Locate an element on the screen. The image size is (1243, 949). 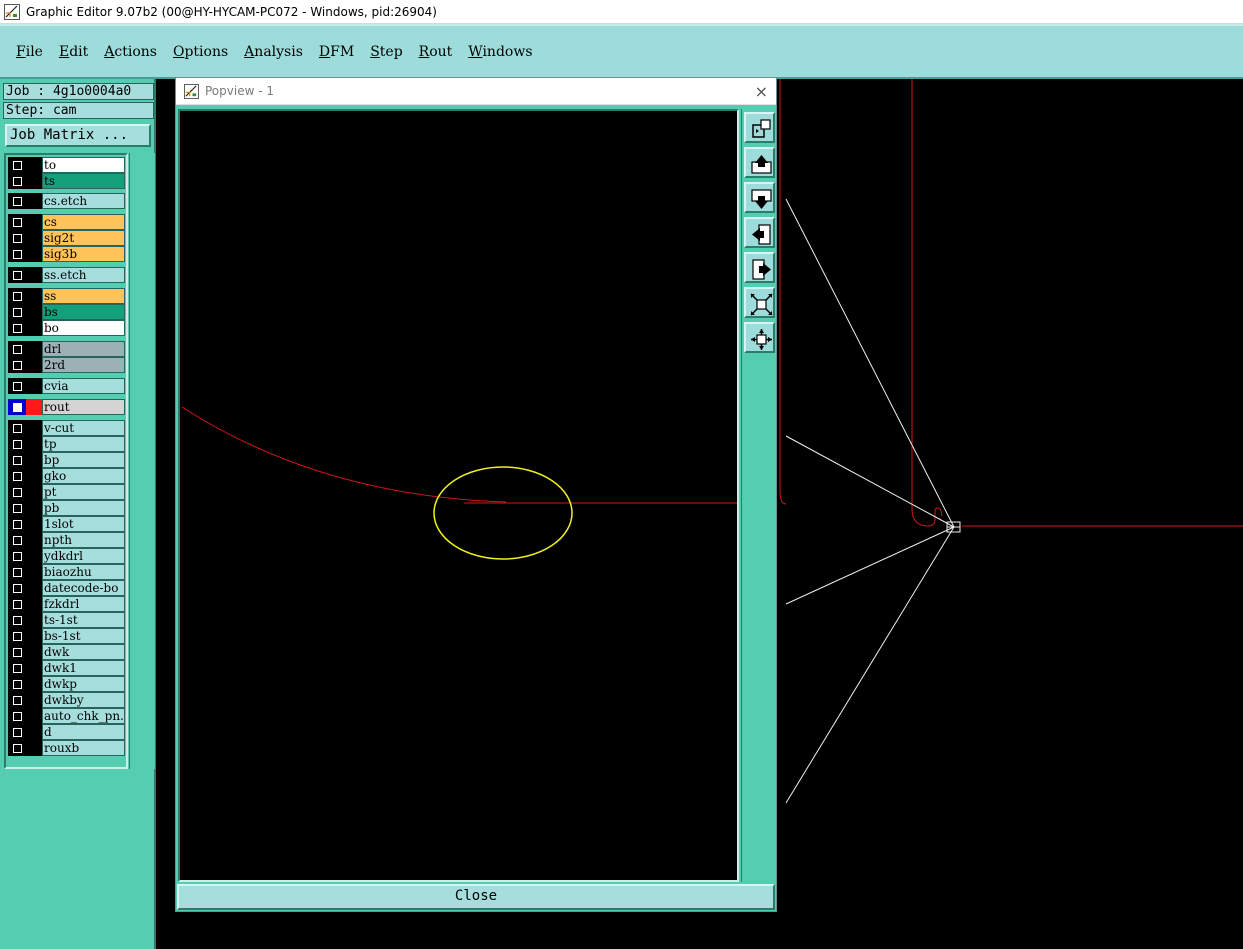
zoom-window-button is located at coordinates (759, 127).